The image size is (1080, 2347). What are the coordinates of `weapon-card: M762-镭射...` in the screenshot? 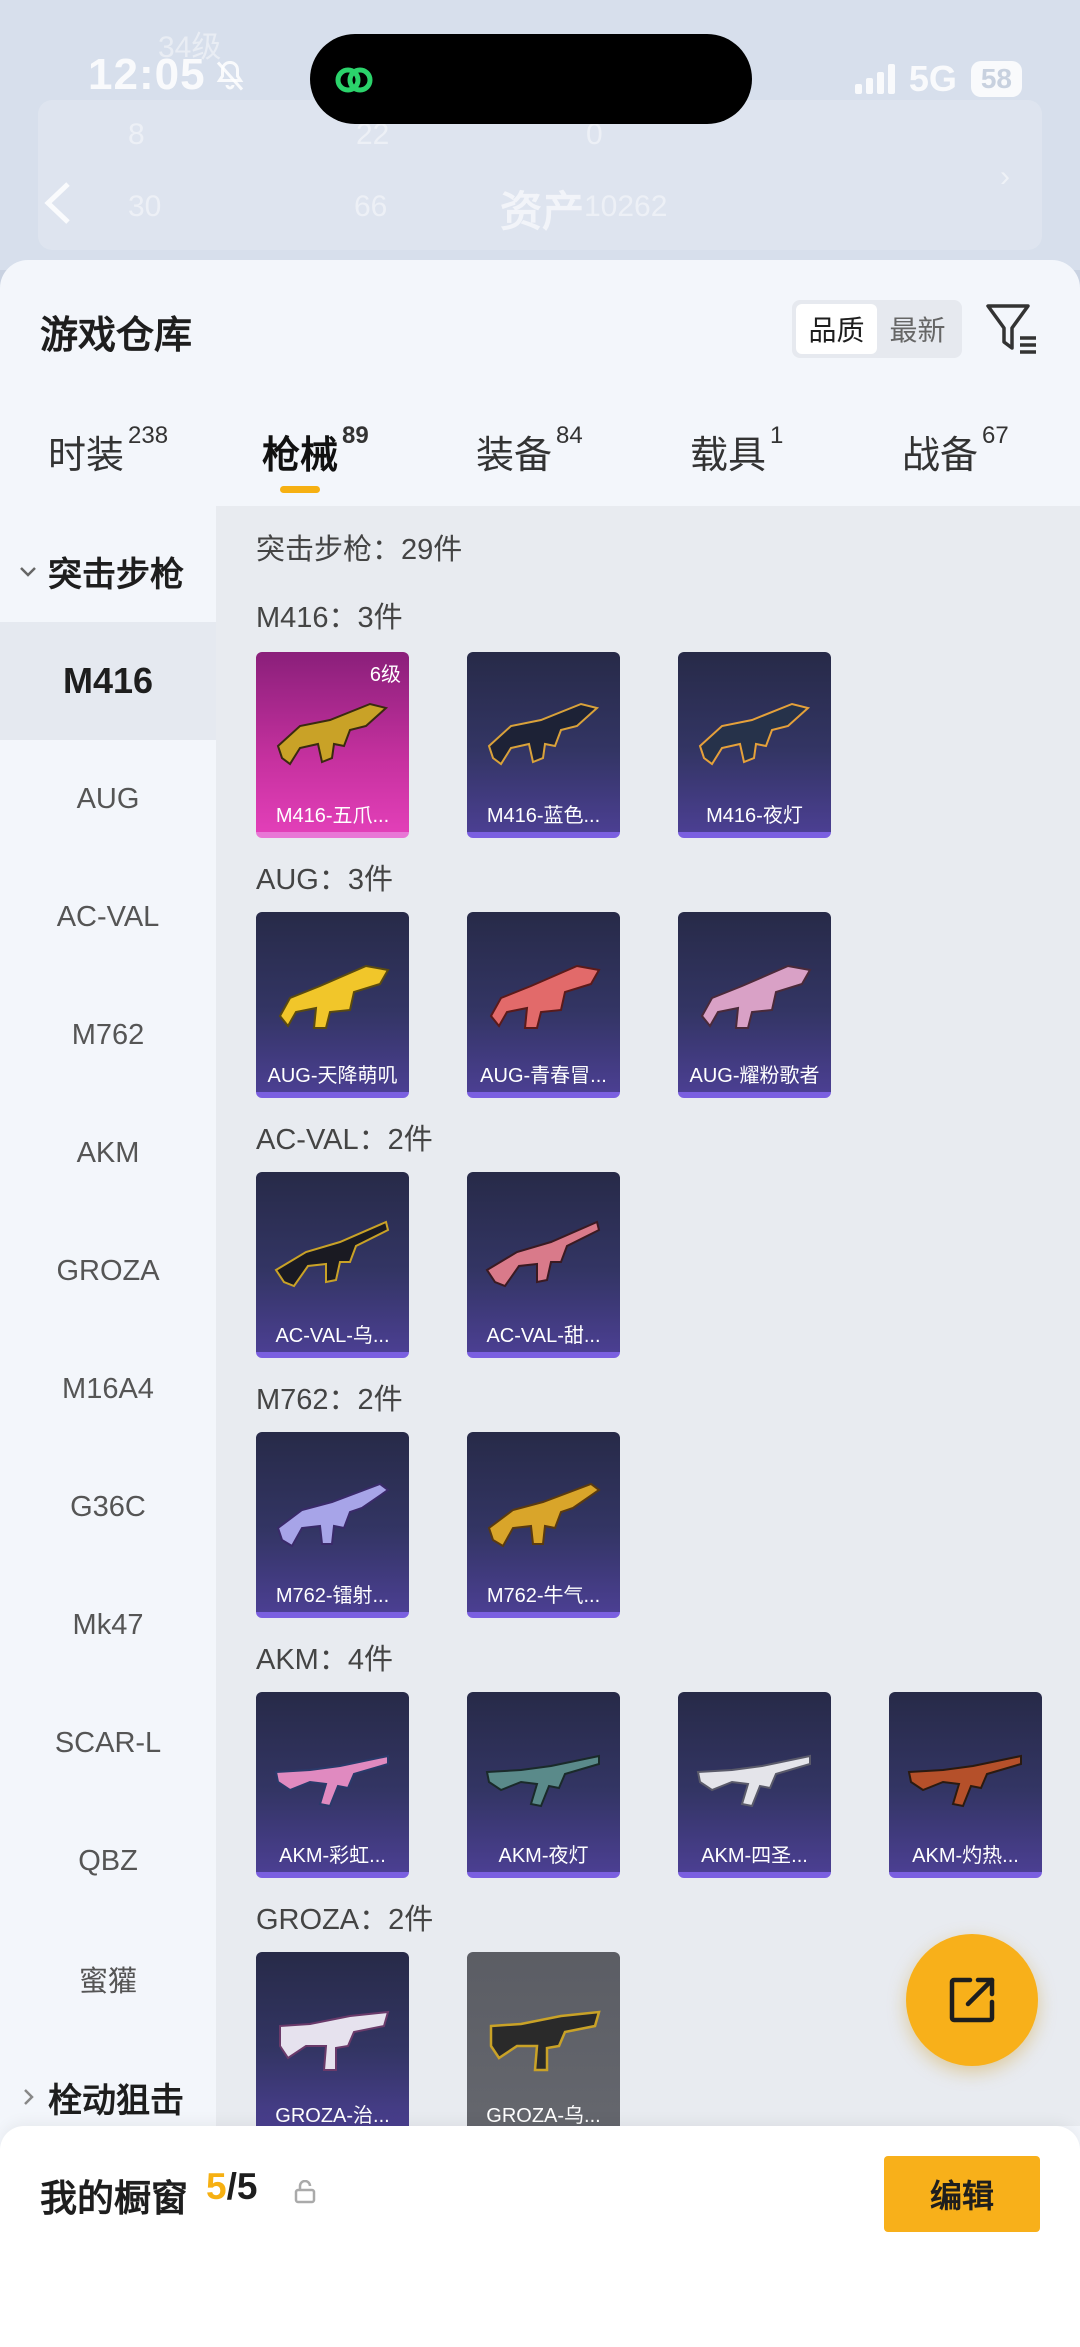 It's located at (332, 1525).